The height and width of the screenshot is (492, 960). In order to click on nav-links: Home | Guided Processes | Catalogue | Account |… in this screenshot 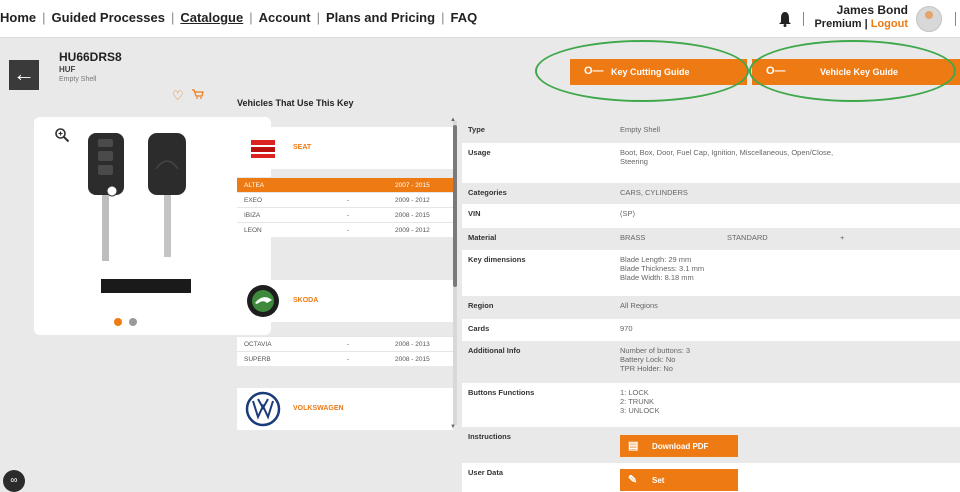, I will do `click(238, 17)`.